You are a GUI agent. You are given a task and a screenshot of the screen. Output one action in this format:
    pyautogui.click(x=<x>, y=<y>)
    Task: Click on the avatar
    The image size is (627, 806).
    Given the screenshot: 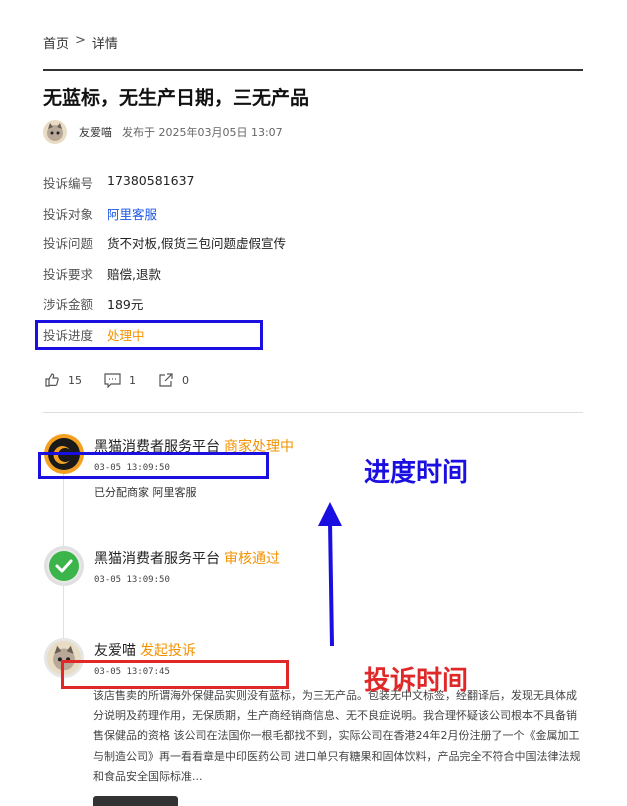 What is the action you would take?
    pyautogui.click(x=55, y=132)
    